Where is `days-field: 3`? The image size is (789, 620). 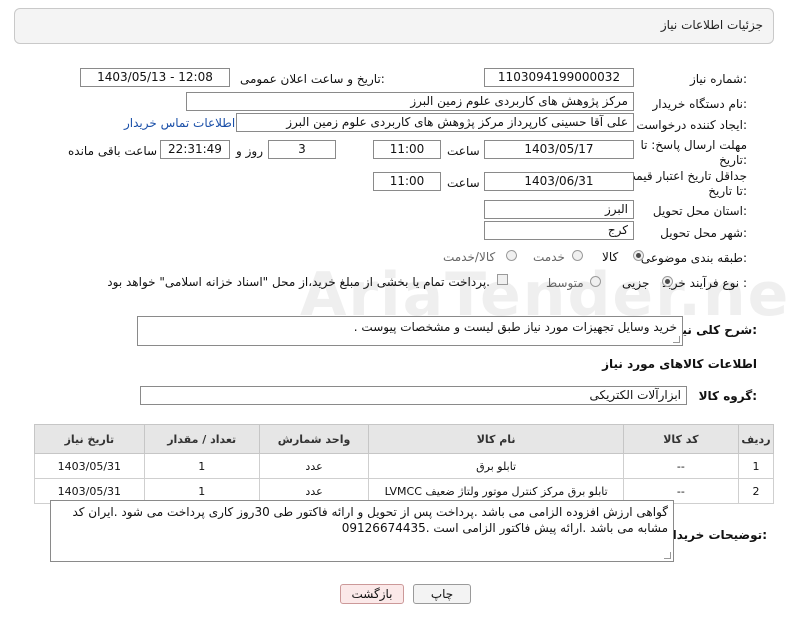 days-field: 3 is located at coordinates (302, 149).